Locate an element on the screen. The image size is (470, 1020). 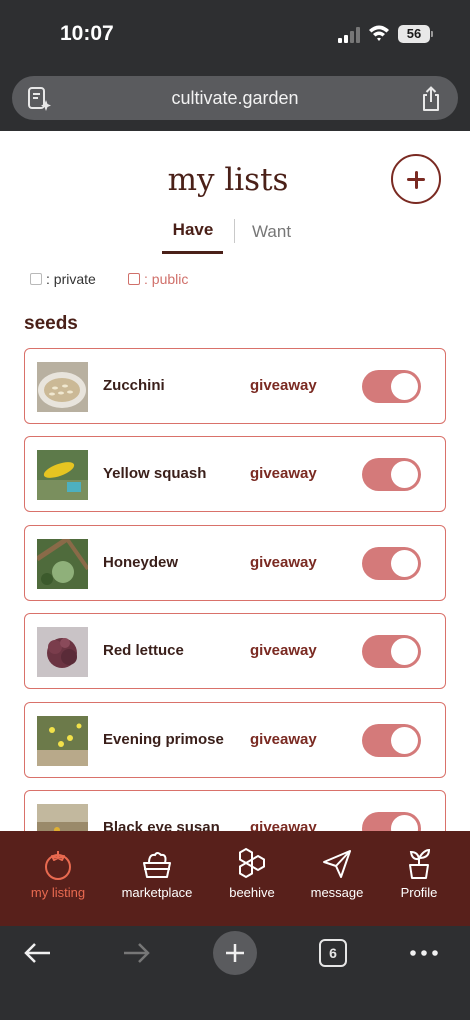
nav-marketplace: marketplace is located at coordinates (157, 878).